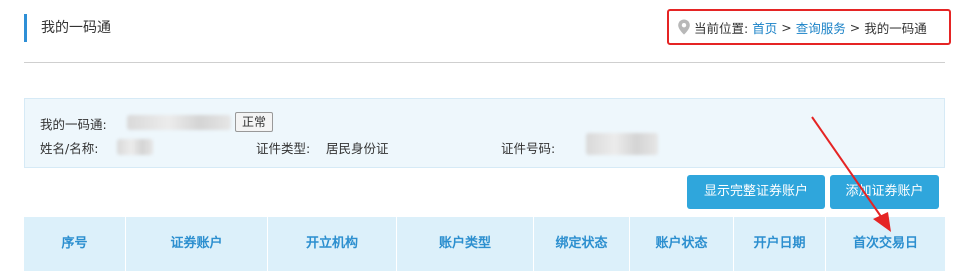 This screenshot has height=271, width=962. I want to click on redacted-id-number, so click(622, 144).